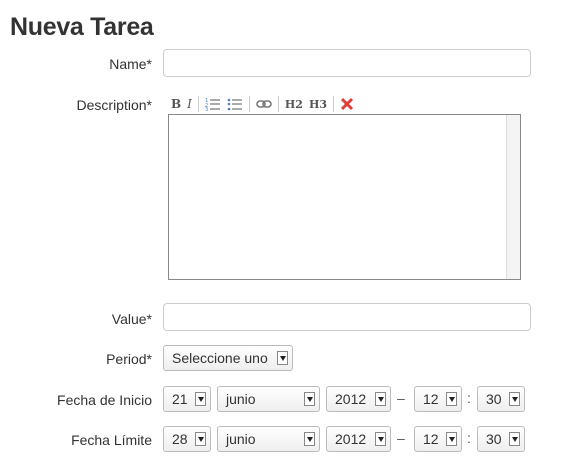  Describe the element at coordinates (513, 197) in the screenshot. I see `editor-scrollbar` at that location.